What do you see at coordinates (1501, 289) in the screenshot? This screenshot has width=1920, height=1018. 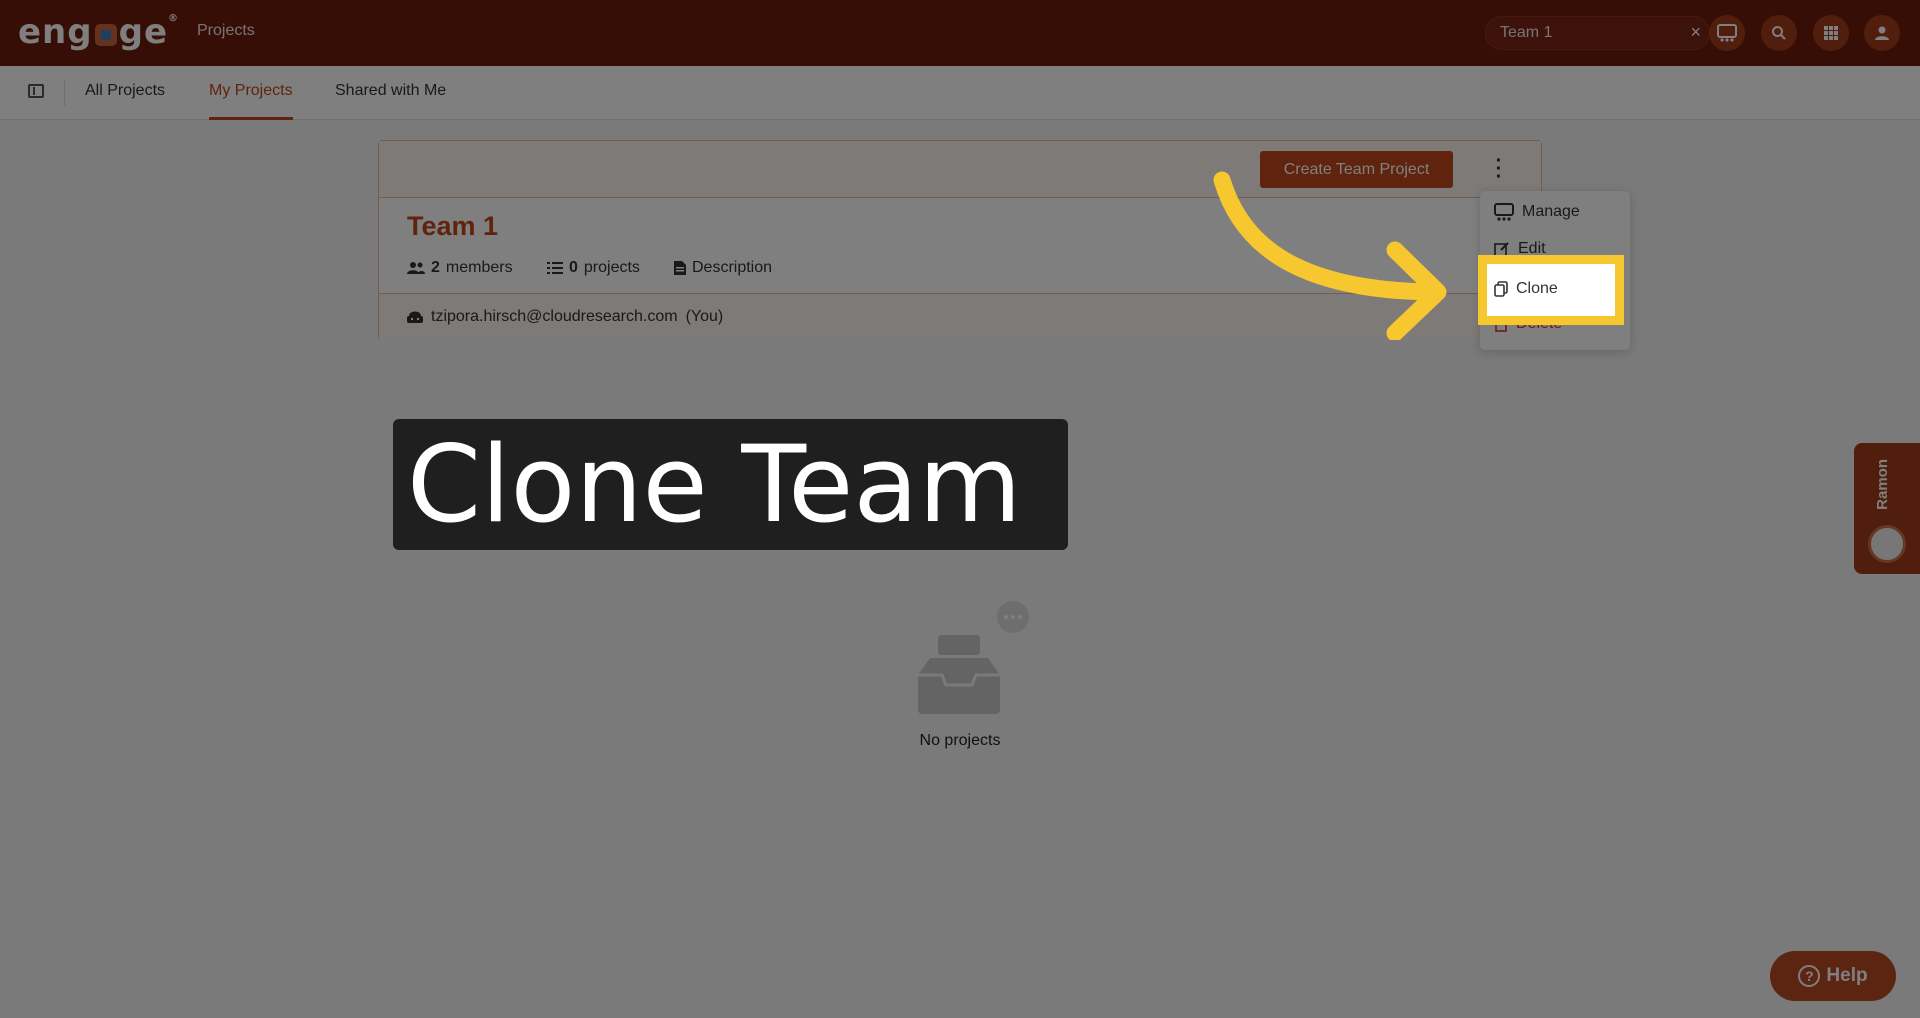 I see `copy-icon` at bounding box center [1501, 289].